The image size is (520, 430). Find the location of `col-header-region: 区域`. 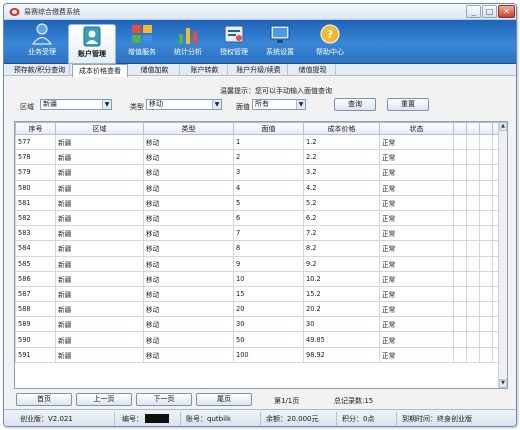

col-header-region: 区域 is located at coordinates (99, 128).